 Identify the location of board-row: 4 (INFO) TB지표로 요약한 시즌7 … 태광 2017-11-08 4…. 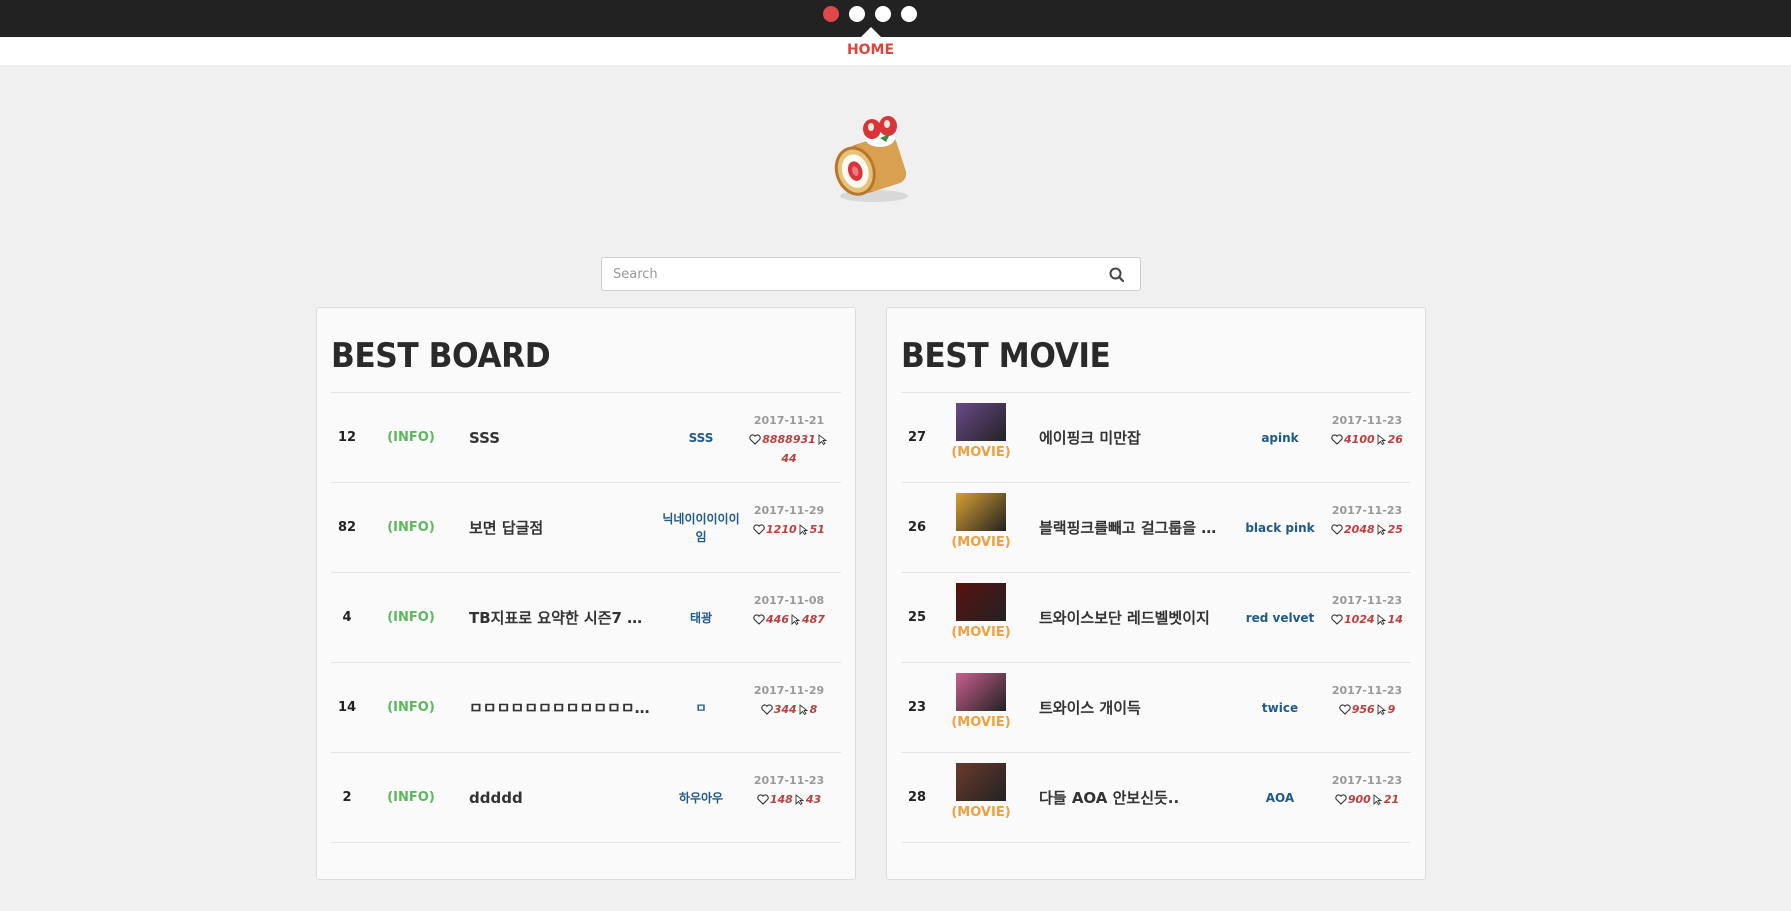
(586, 618).